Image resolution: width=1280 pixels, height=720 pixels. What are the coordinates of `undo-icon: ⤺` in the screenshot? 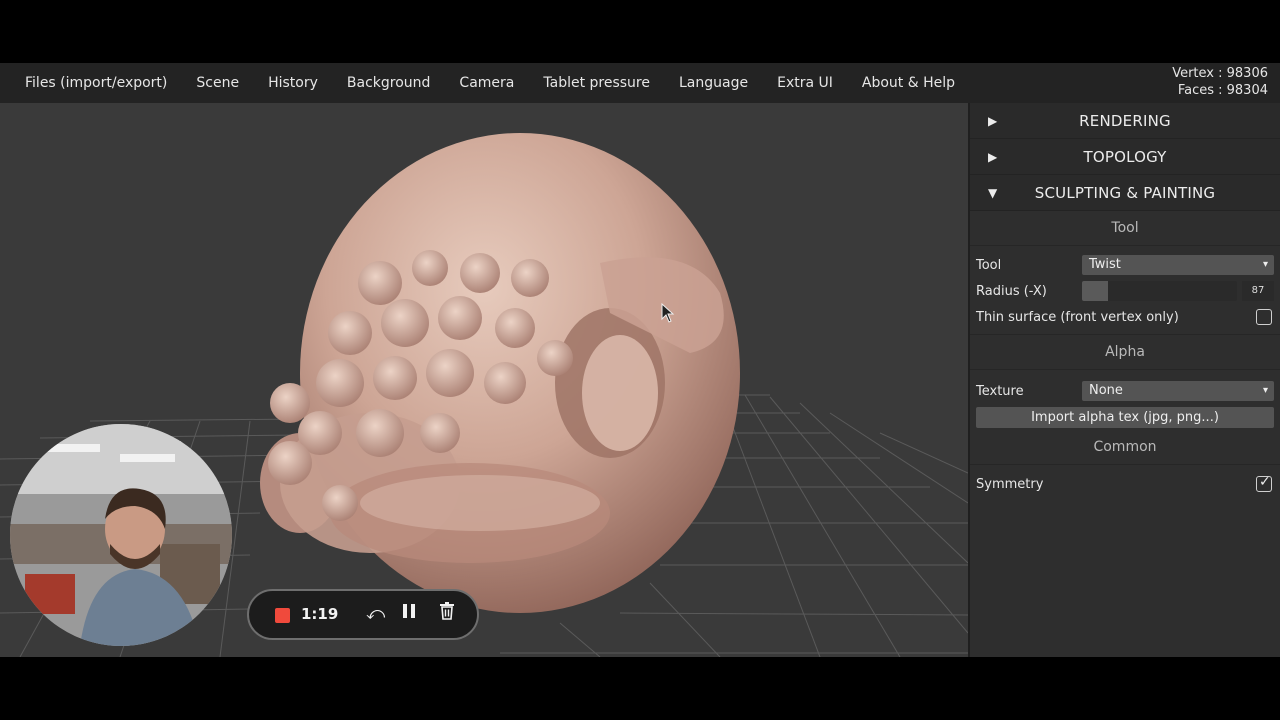 It's located at (375, 614).